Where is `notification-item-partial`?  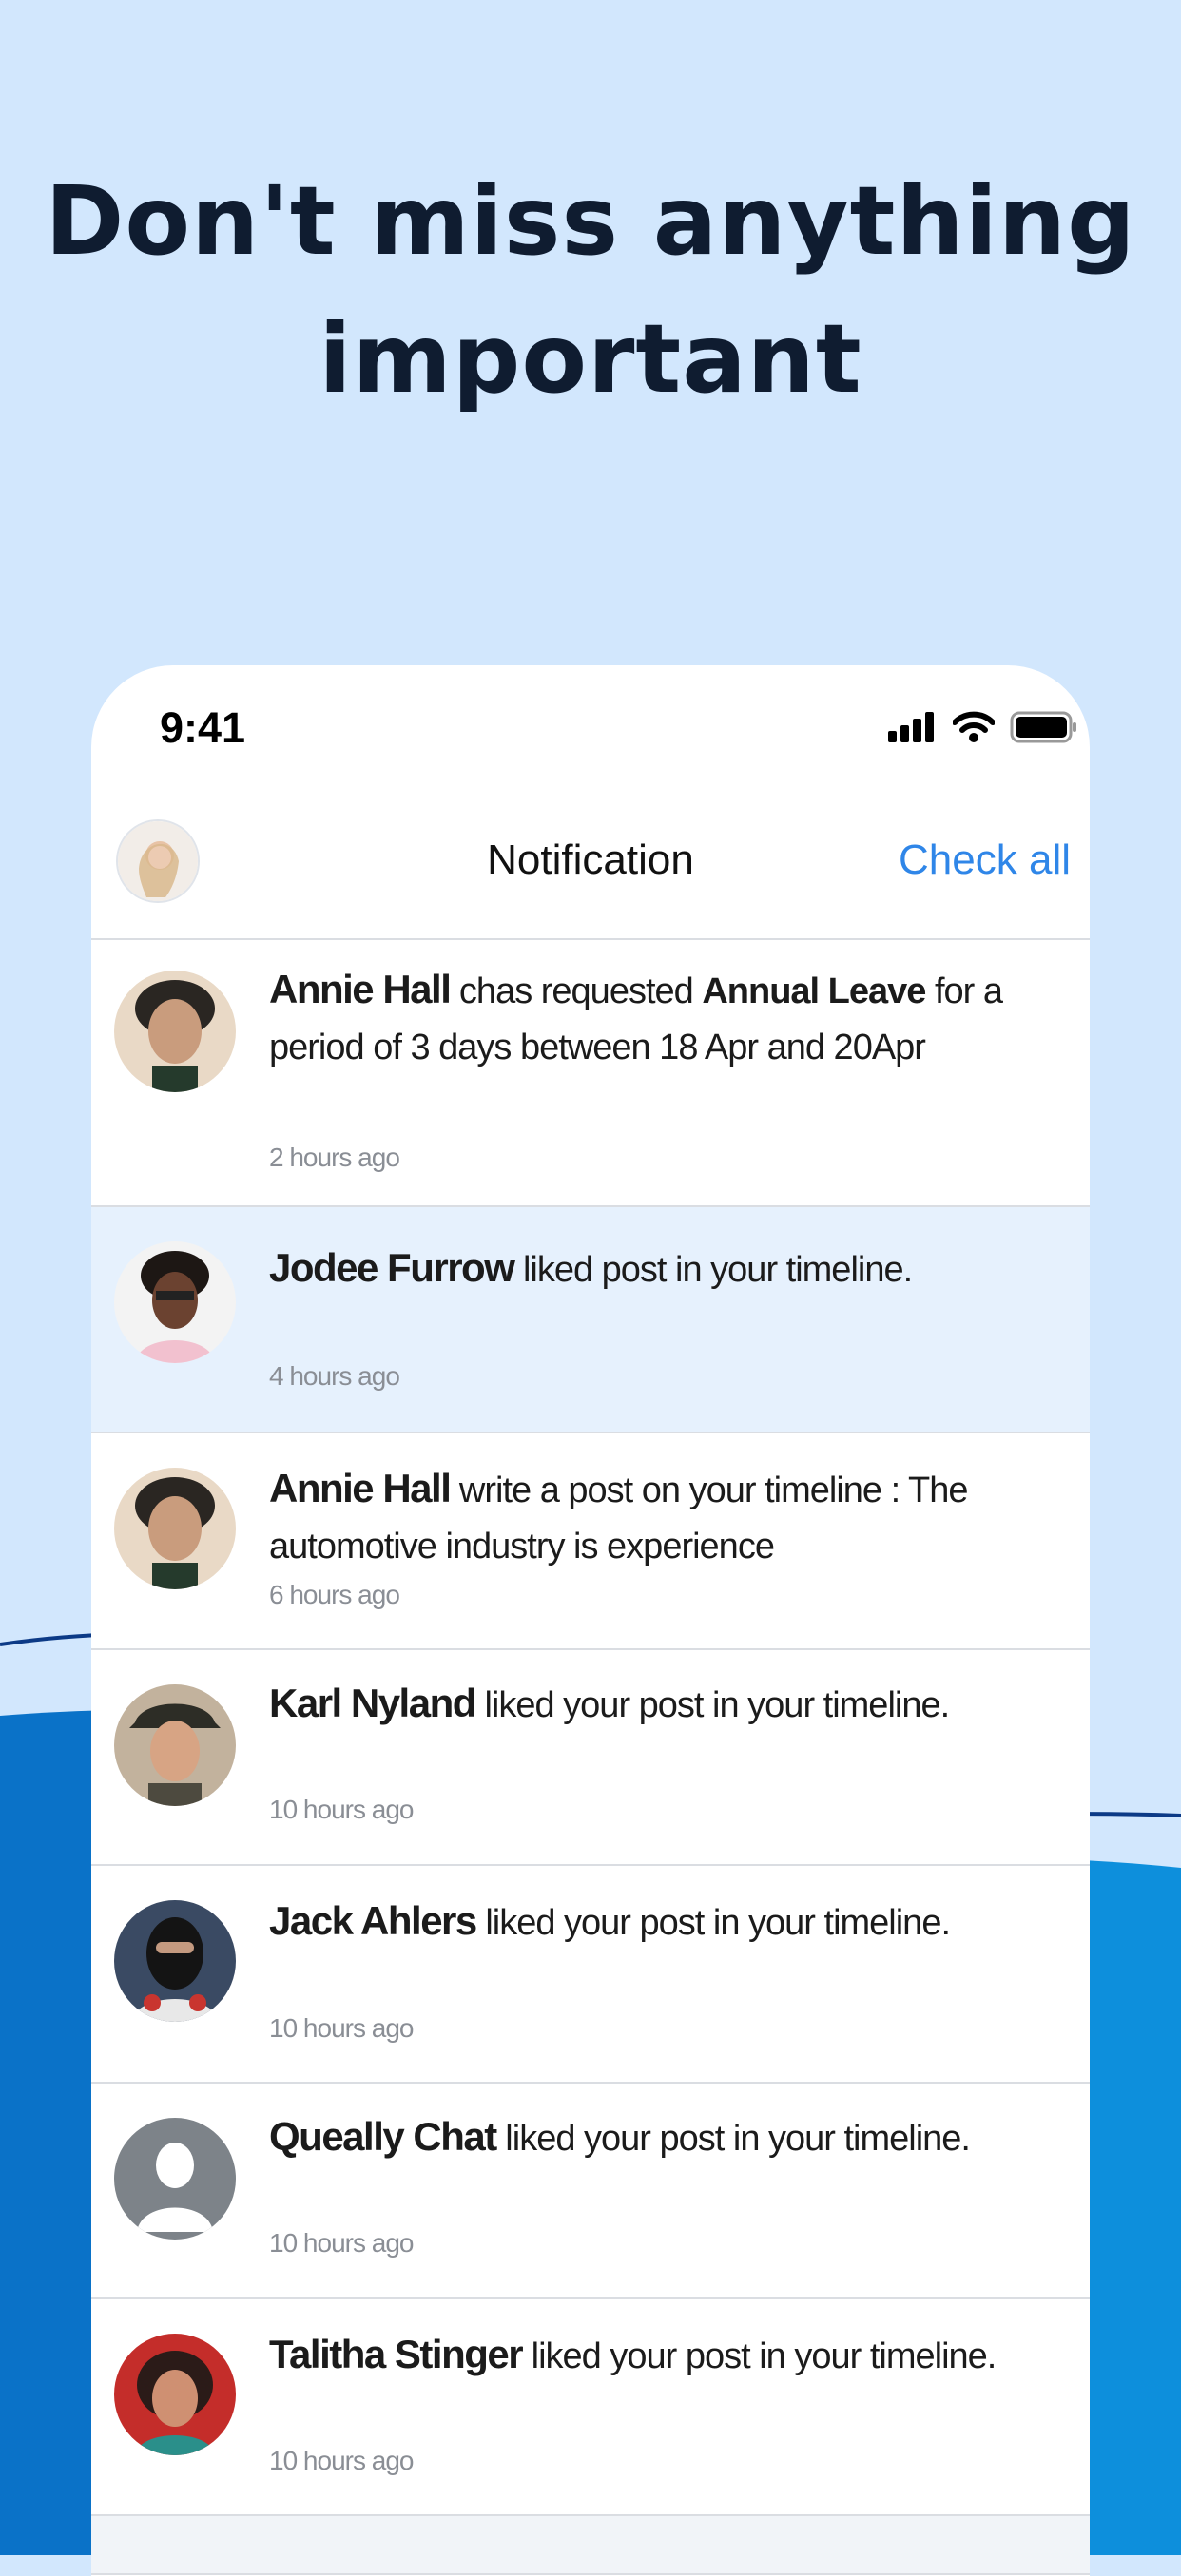 notification-item-partial is located at coordinates (590, 2545).